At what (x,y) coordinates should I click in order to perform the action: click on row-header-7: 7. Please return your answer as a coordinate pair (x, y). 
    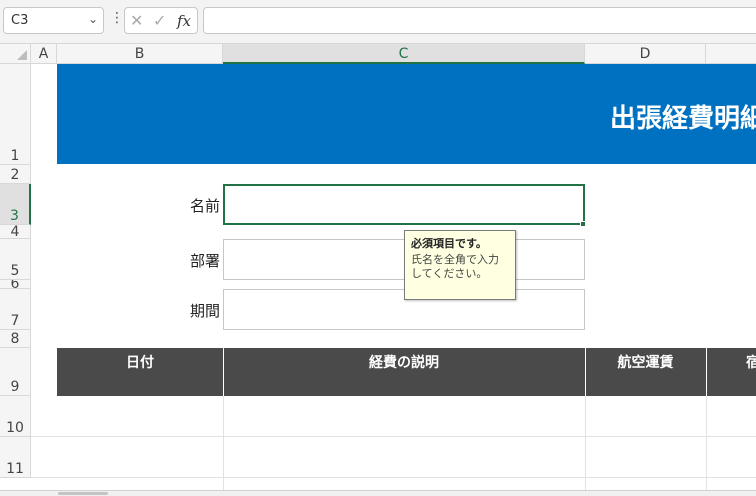
    Looking at the image, I should click on (15, 309).